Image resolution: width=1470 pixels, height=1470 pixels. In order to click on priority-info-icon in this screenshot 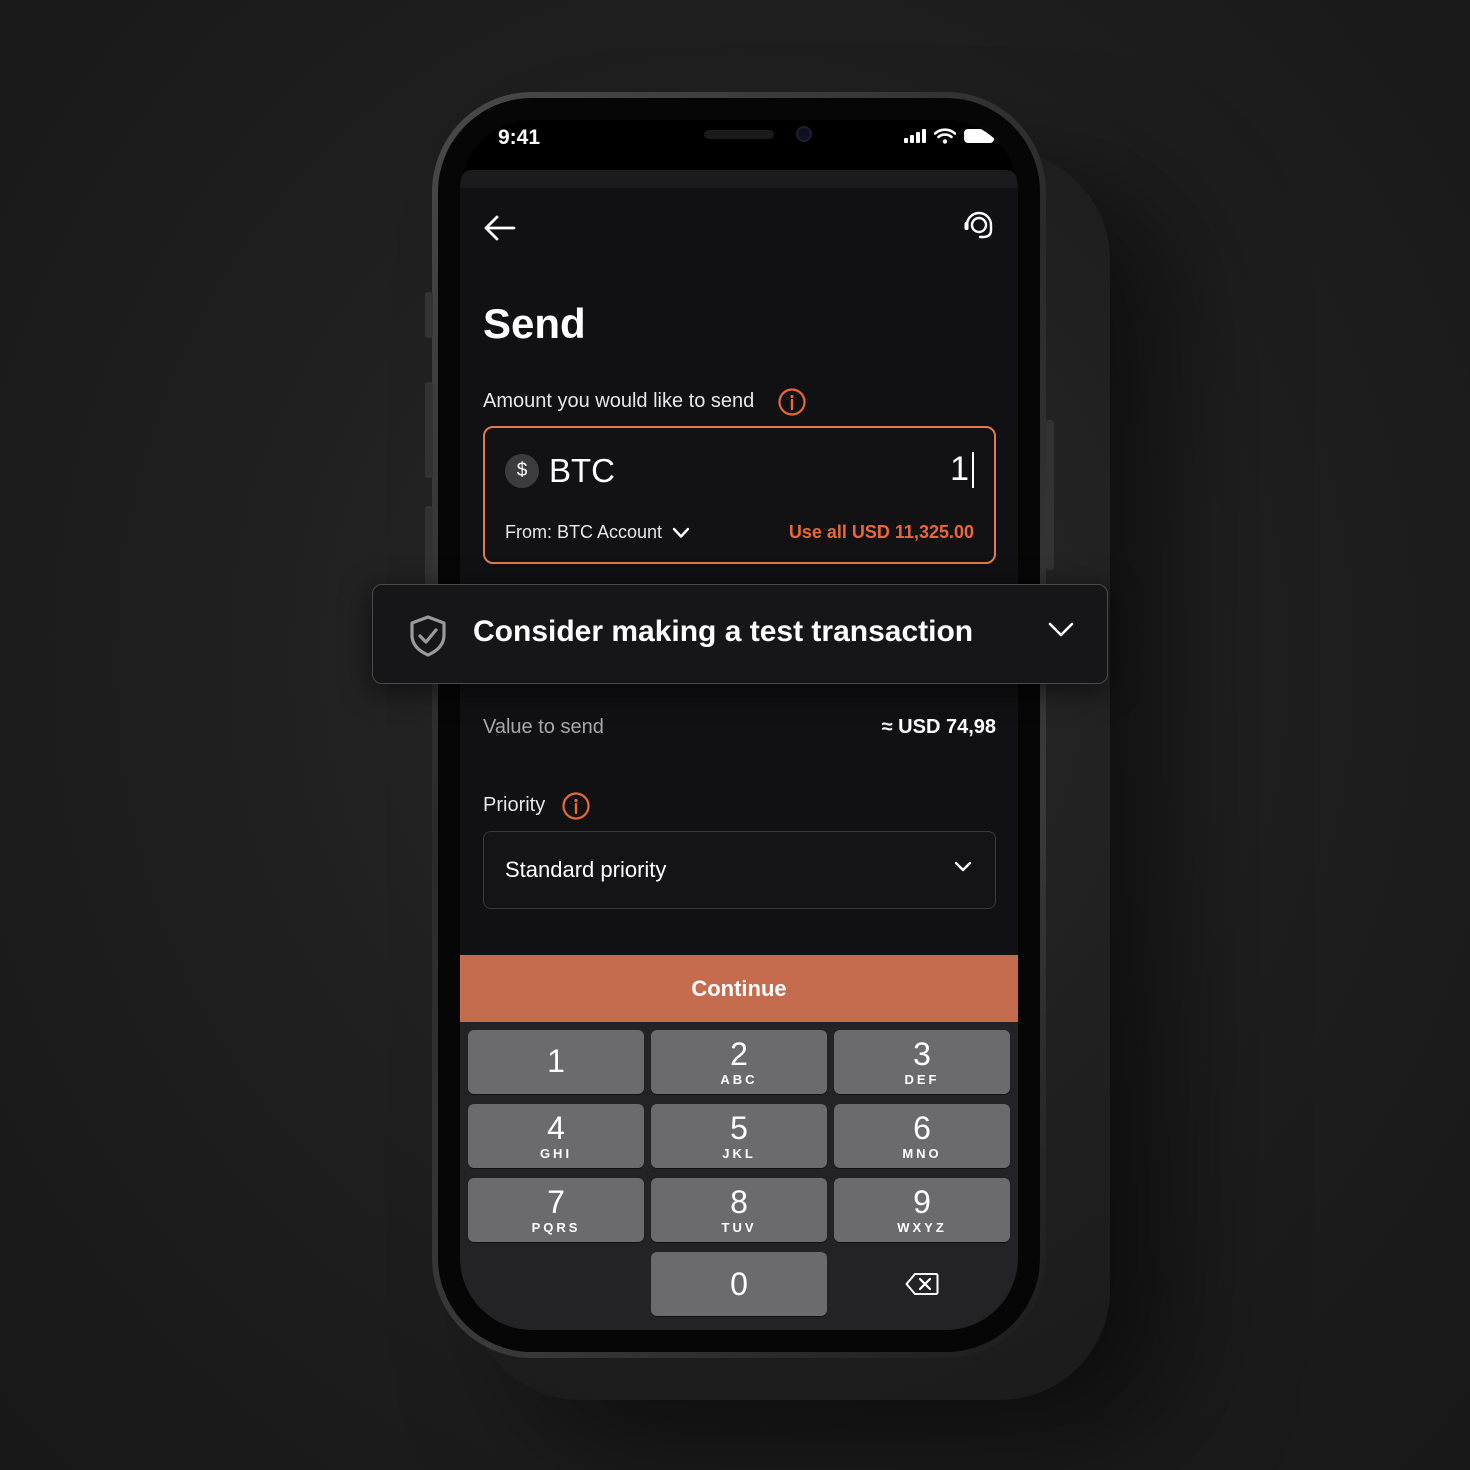, I will do `click(576, 806)`.